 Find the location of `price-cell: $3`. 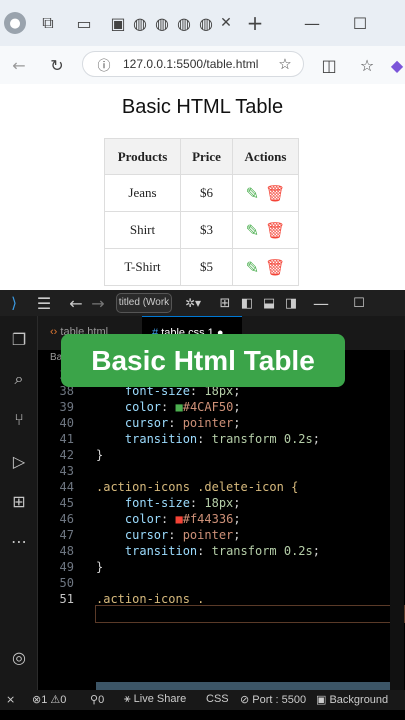

price-cell: $3 is located at coordinates (206, 230).